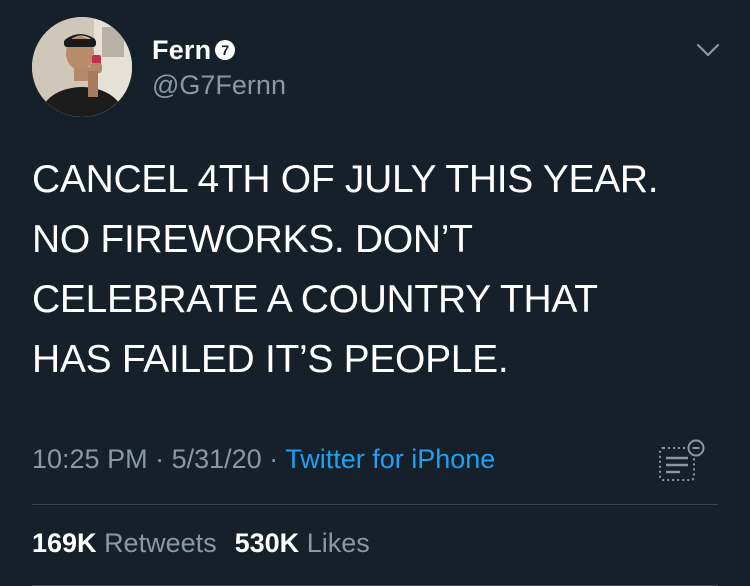 The height and width of the screenshot is (586, 750). What do you see at coordinates (302, 543) in the screenshot?
I see `likes-stat: 530K Likes` at bounding box center [302, 543].